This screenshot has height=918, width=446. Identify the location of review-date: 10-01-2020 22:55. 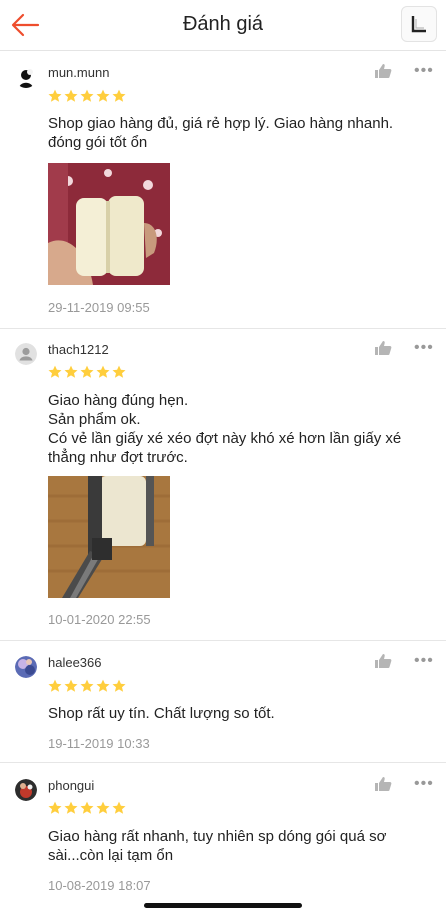
(99, 619).